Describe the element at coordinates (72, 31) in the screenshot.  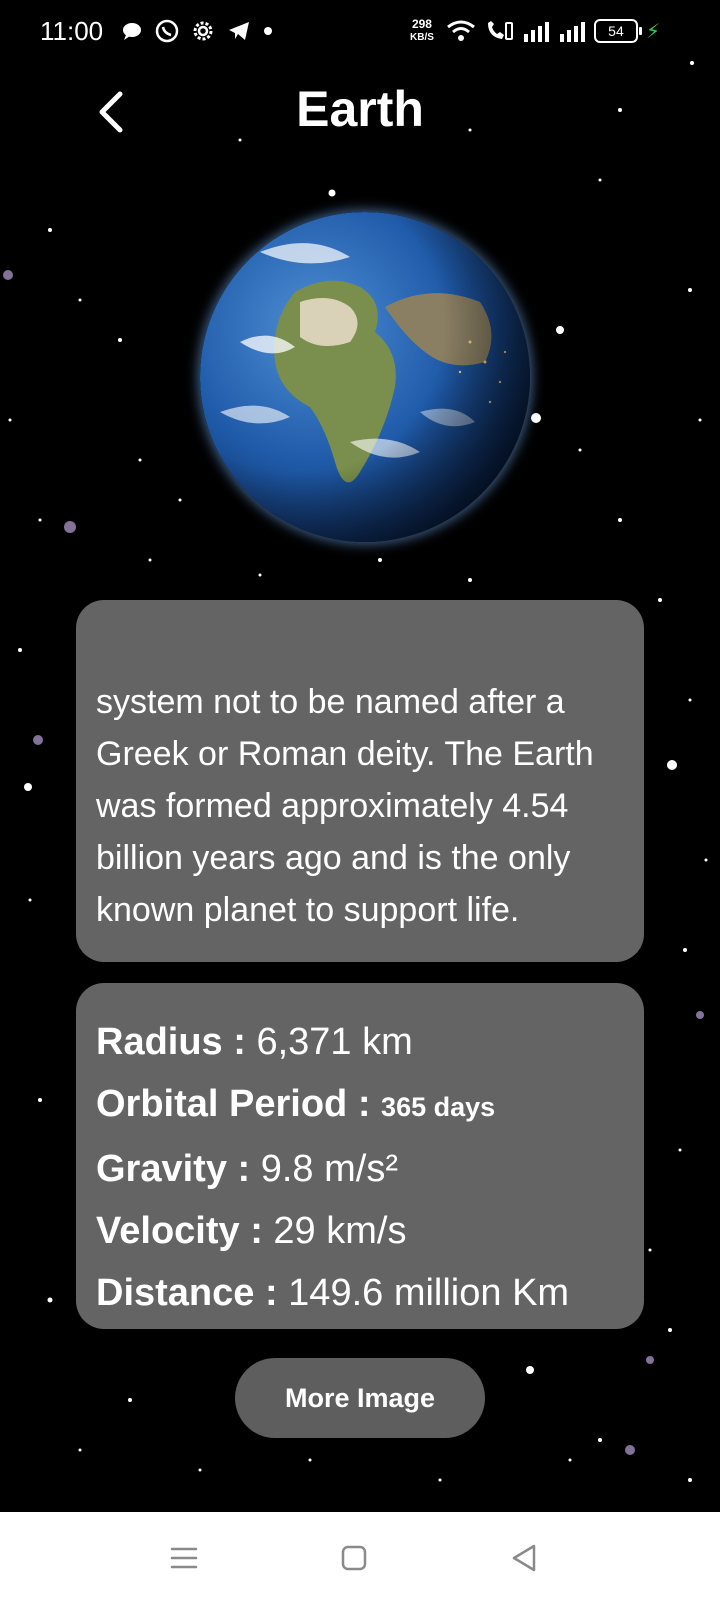
I see `status-time: 11:00` at that location.